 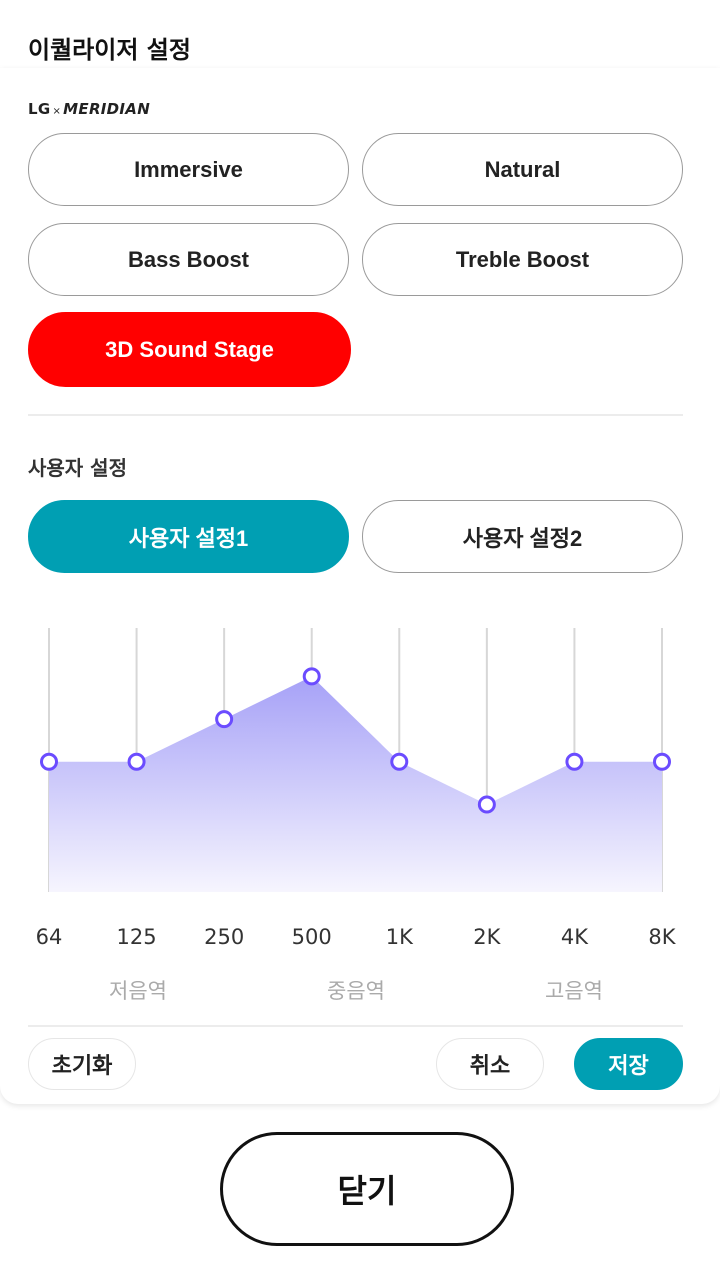 I want to click on band-label-2K: 2K, so click(x=487, y=937).